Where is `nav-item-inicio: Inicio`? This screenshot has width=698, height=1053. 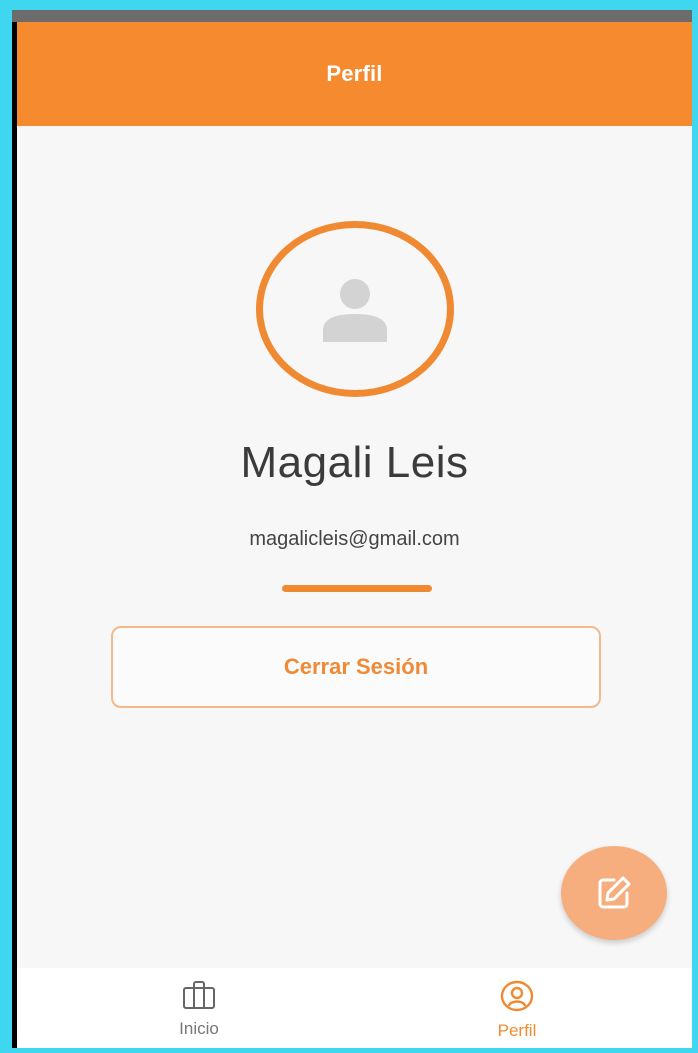
nav-item-inicio: Inicio is located at coordinates (199, 1009).